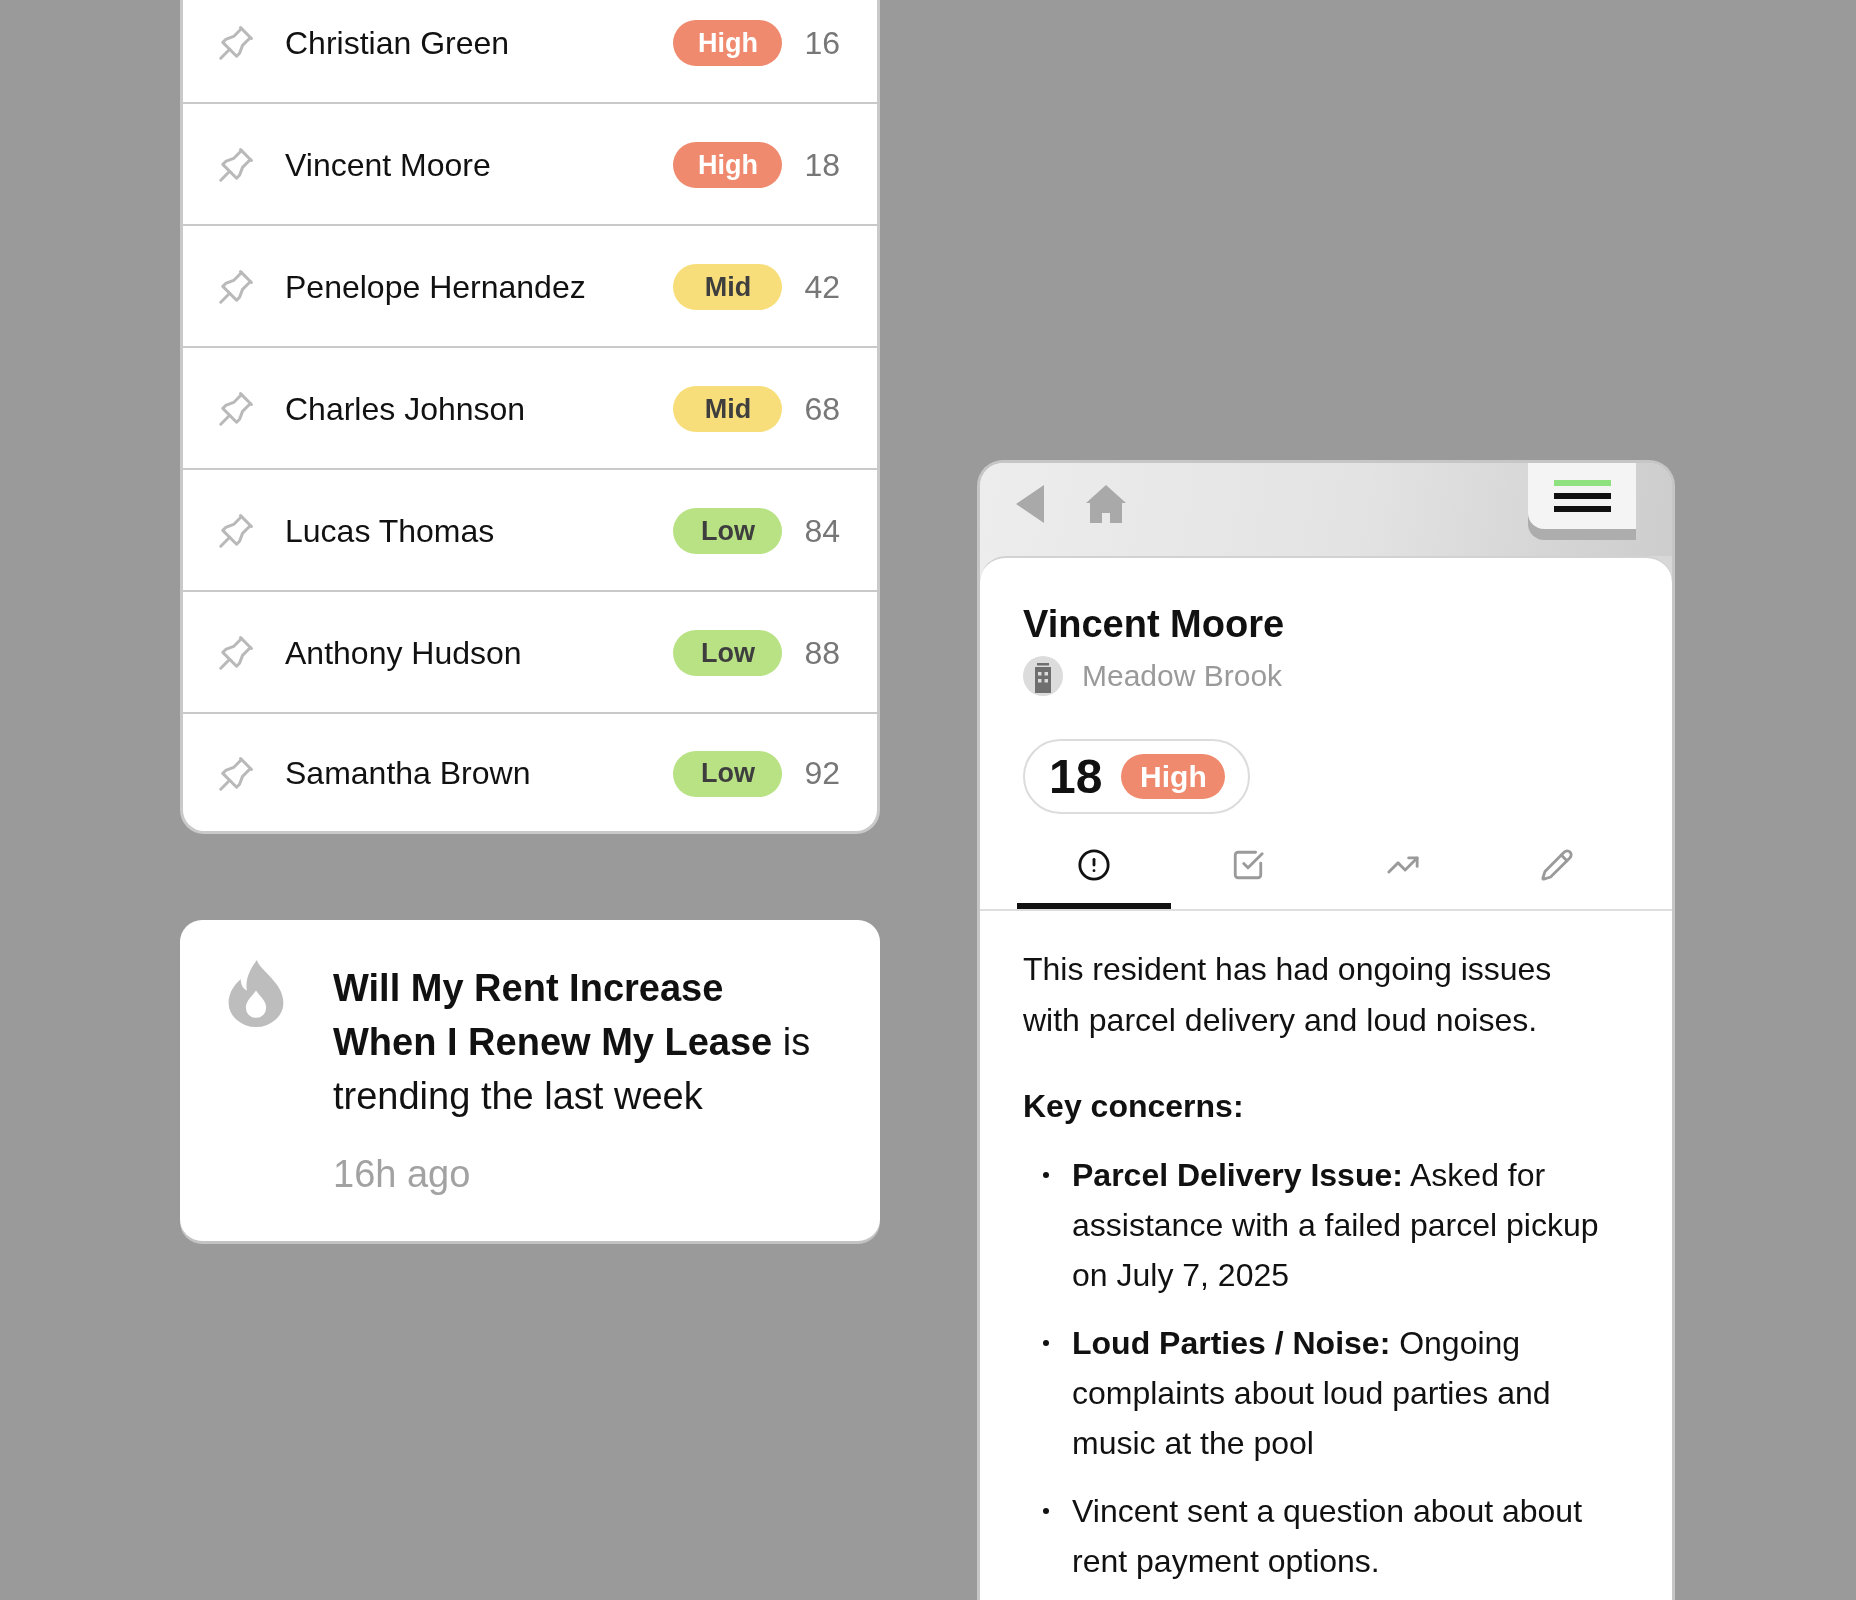 Image resolution: width=1856 pixels, height=1600 pixels. What do you see at coordinates (822, 653) in the screenshot?
I see `resident-score: 88` at bounding box center [822, 653].